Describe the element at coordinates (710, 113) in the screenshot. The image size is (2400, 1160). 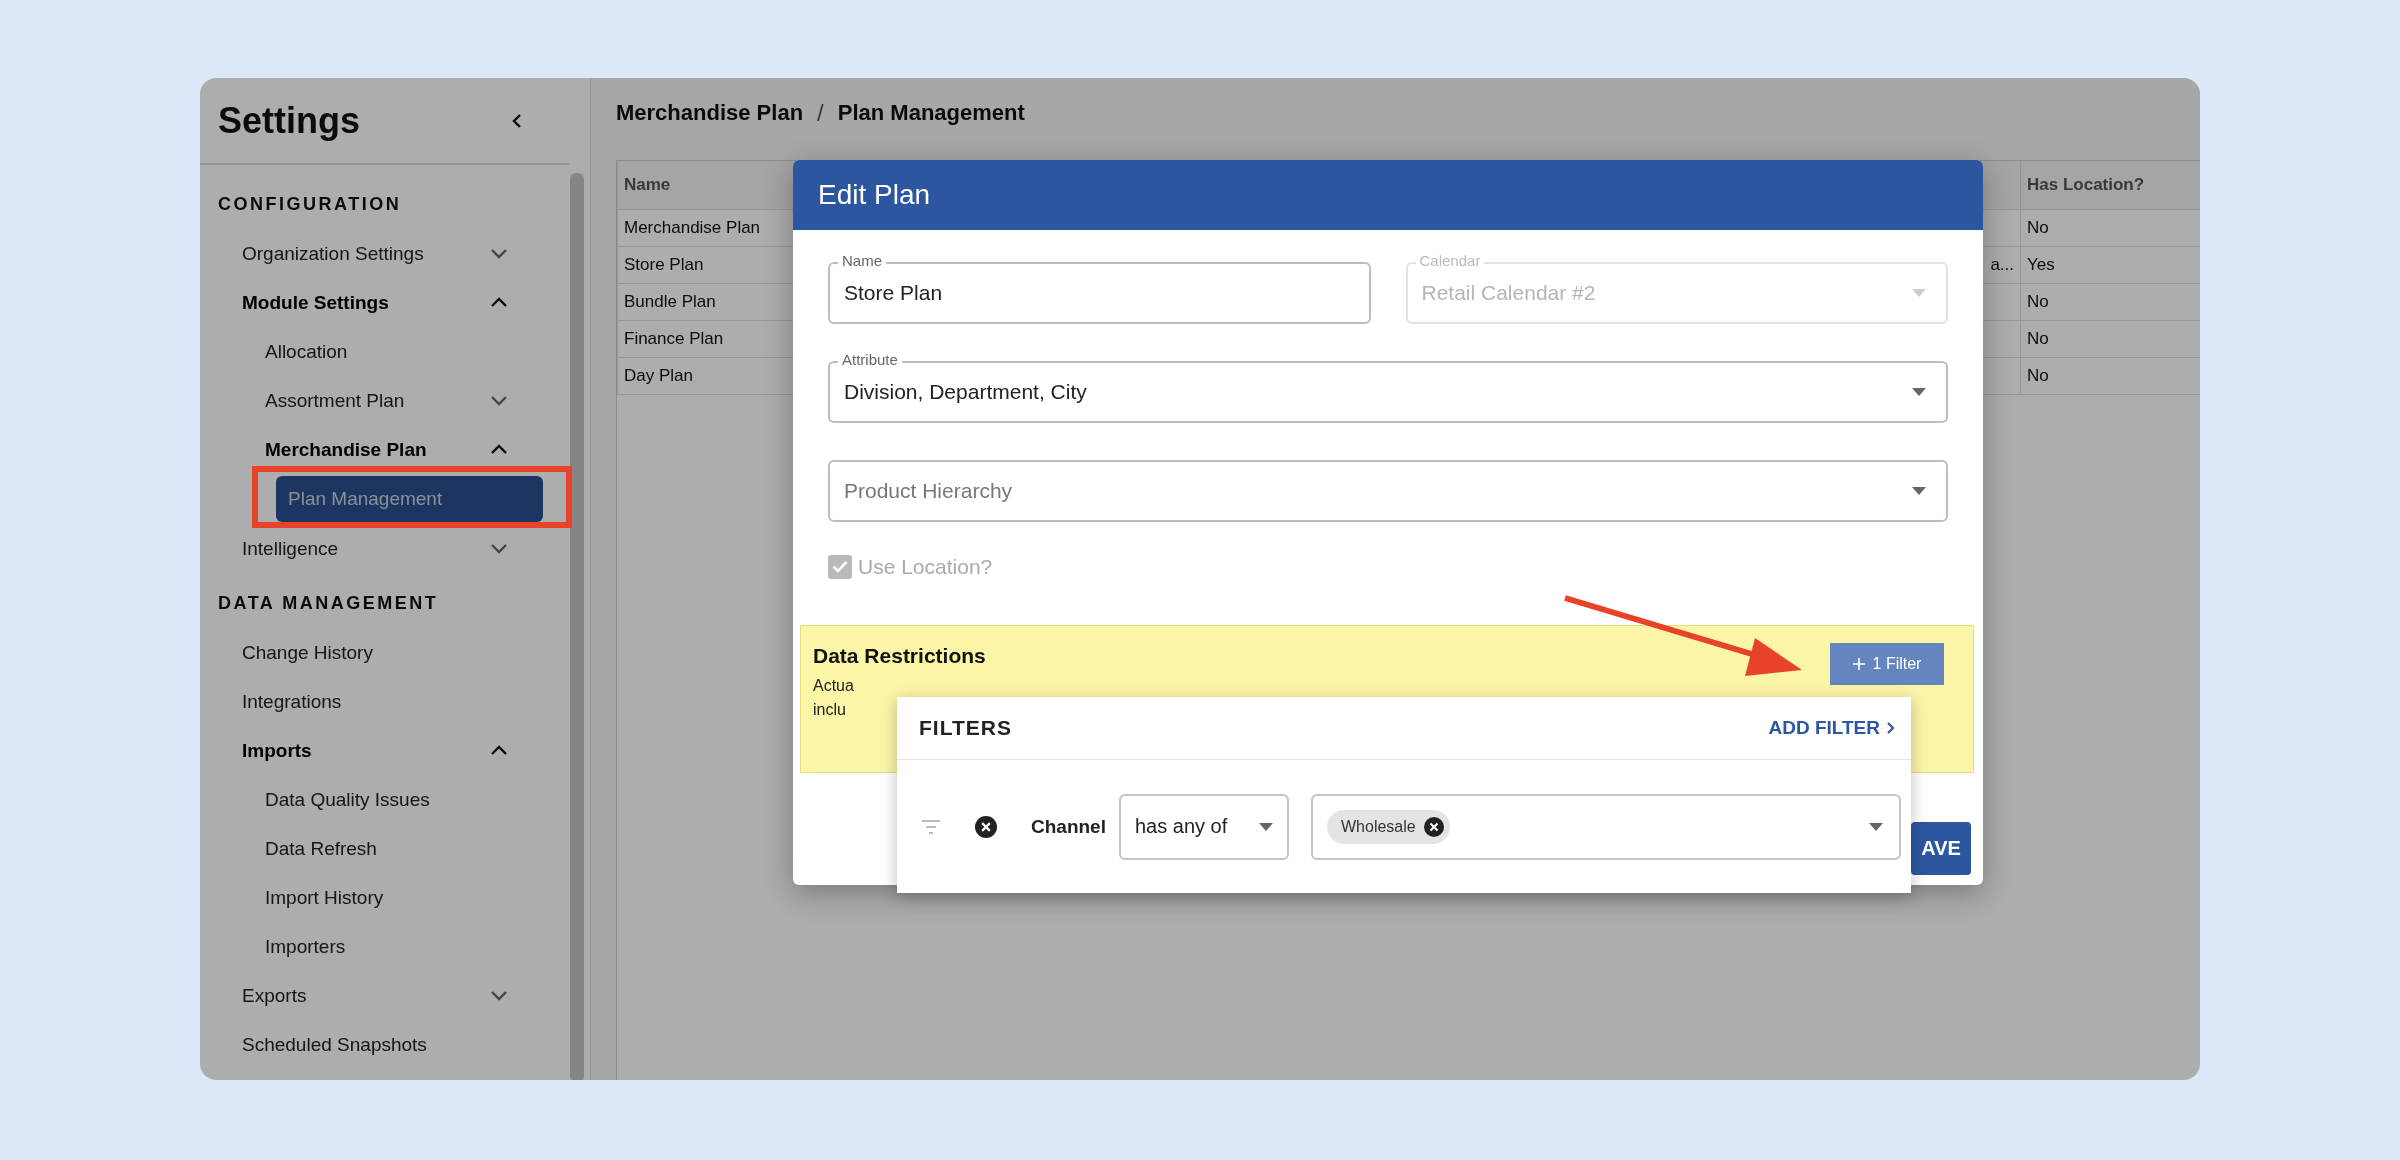
I see `breadcrumb-item: Merchandise Plan` at that location.